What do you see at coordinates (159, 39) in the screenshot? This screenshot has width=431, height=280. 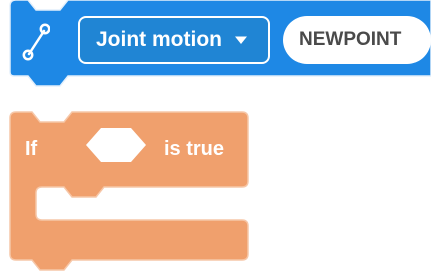 I see `motion-type-label: Joint motion` at bounding box center [159, 39].